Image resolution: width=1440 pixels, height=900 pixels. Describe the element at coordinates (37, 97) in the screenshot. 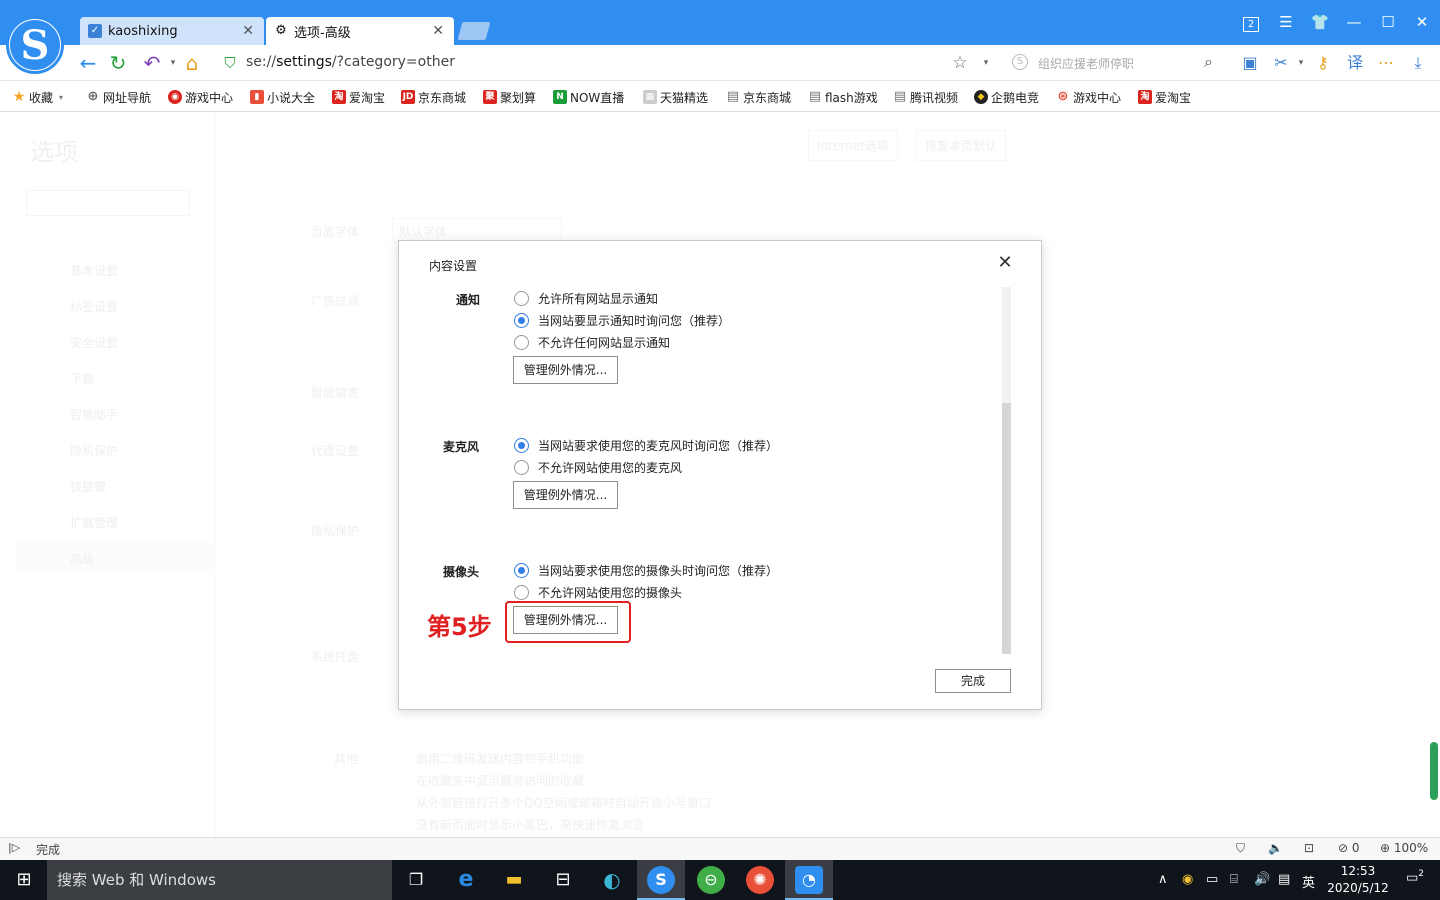

I see `bookmark-favorites: ★ 收藏 ▾` at that location.